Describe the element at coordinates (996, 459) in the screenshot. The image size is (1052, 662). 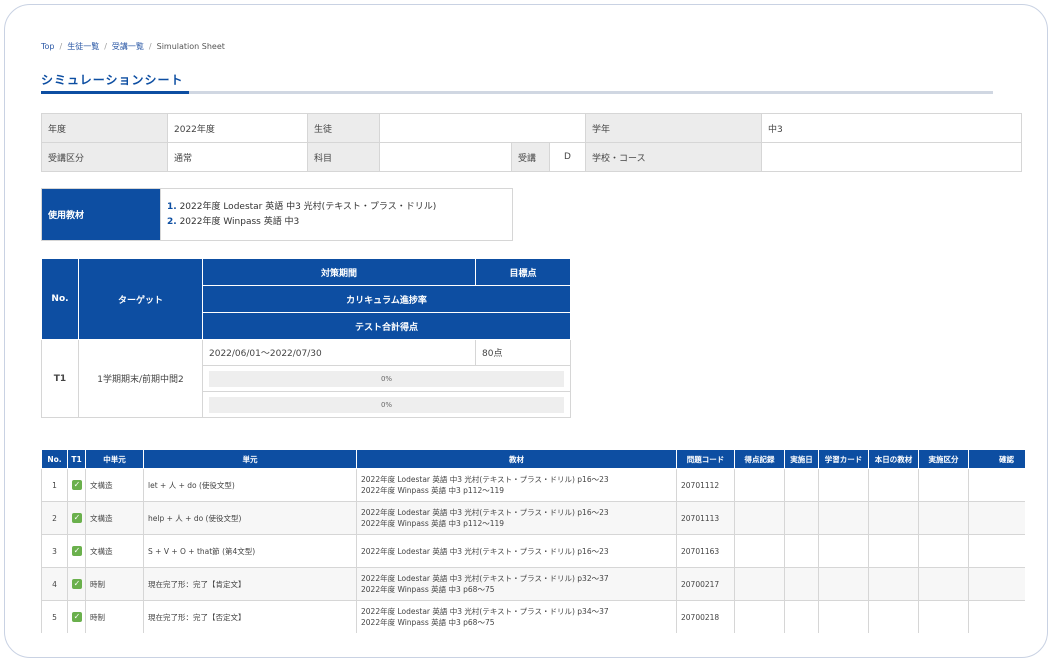
I see `schedule-header-11: 確認` at that location.